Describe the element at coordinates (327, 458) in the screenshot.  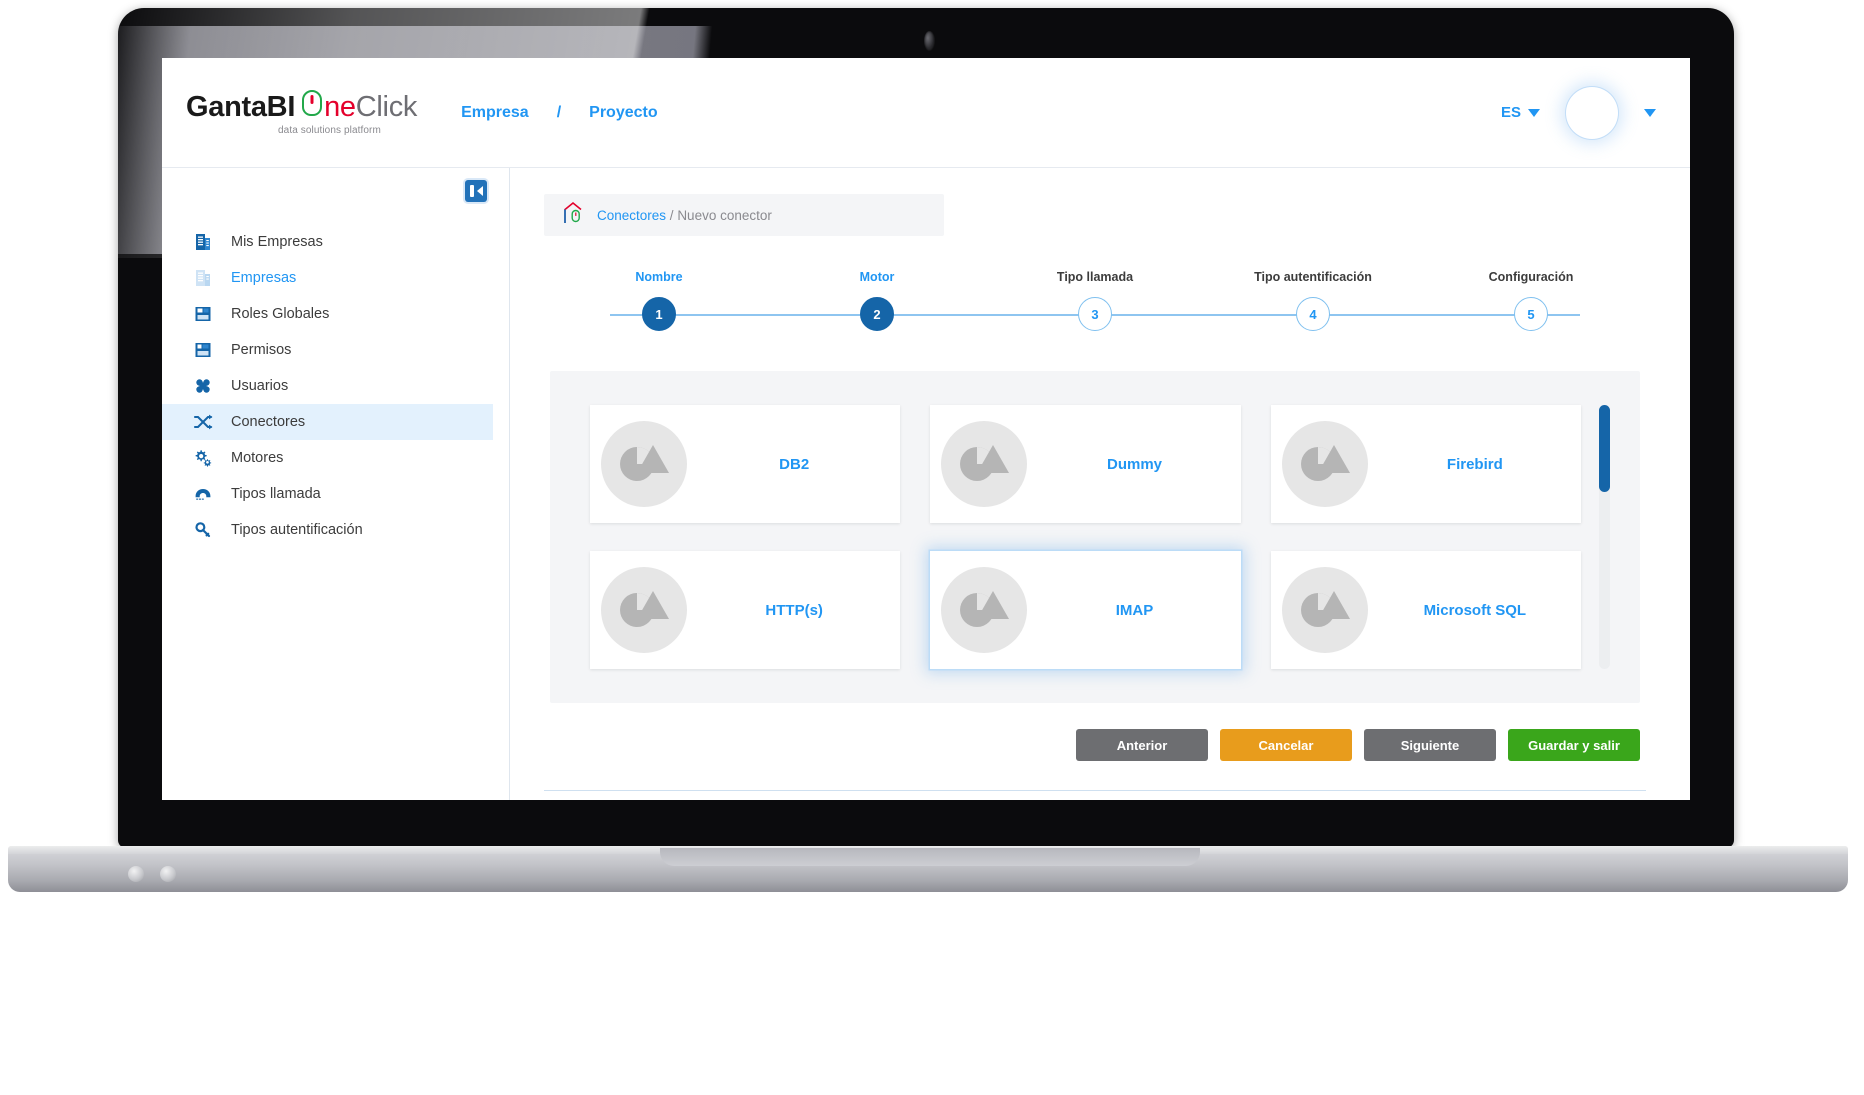
I see `sidebar-item-motores: Motores` at that location.